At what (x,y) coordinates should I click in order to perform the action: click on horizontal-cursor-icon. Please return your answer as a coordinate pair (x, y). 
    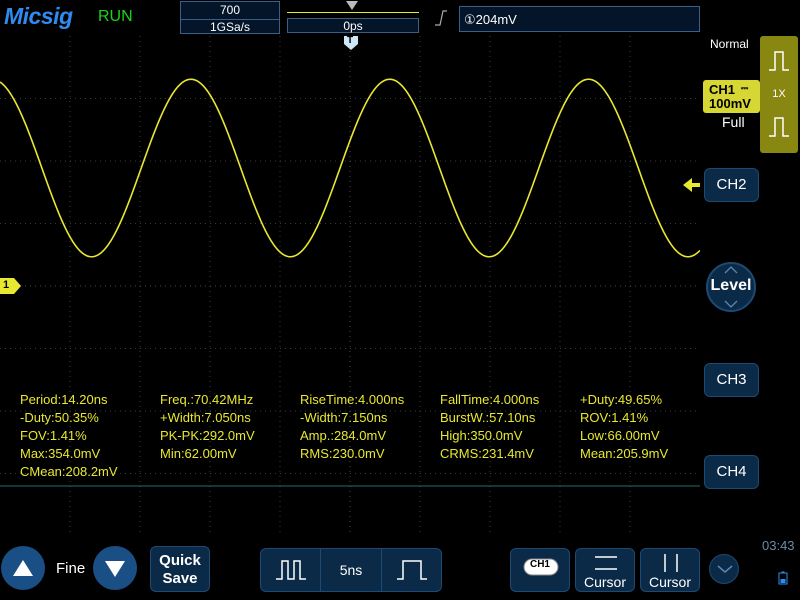
    Looking at the image, I should click on (606, 563).